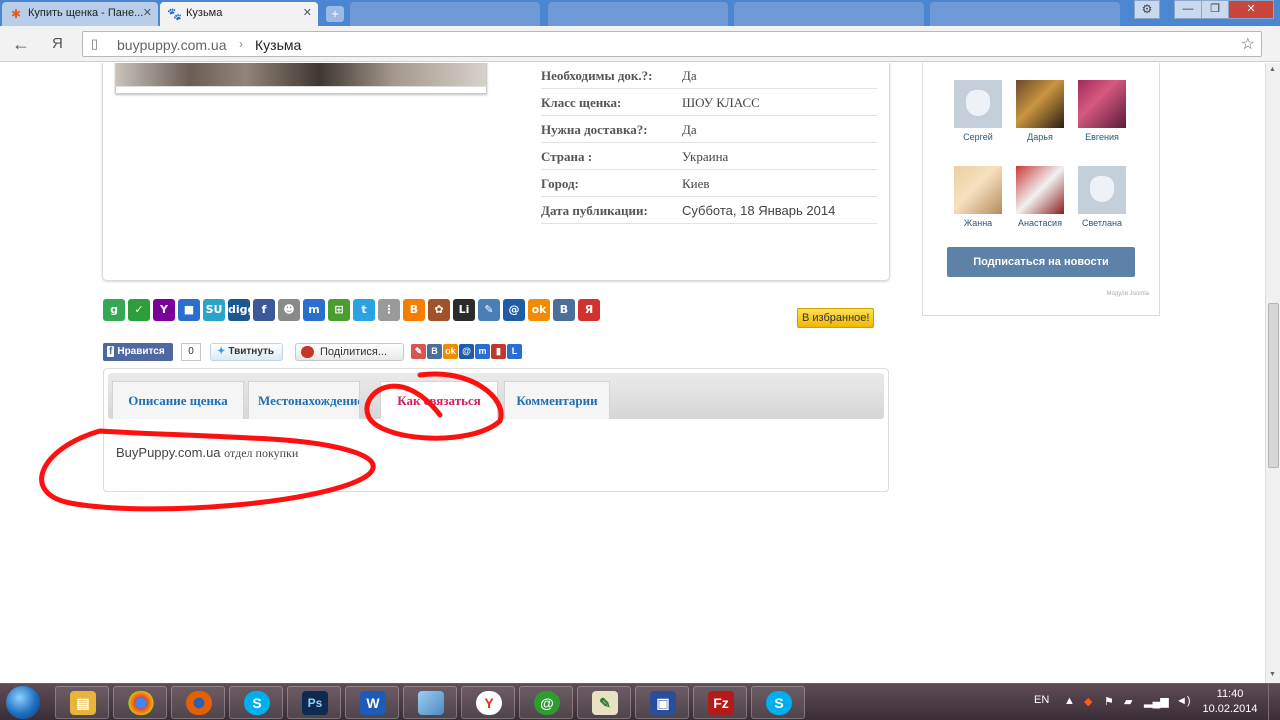 The image size is (1280, 720). What do you see at coordinates (1147, 9) in the screenshot?
I see `gear-icon: ⚙` at bounding box center [1147, 9].